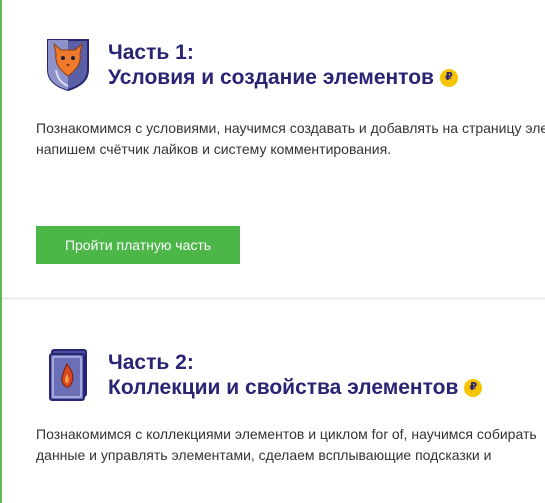  I want to click on part-1-title-text: Условия и создание элементов, so click(271, 77).